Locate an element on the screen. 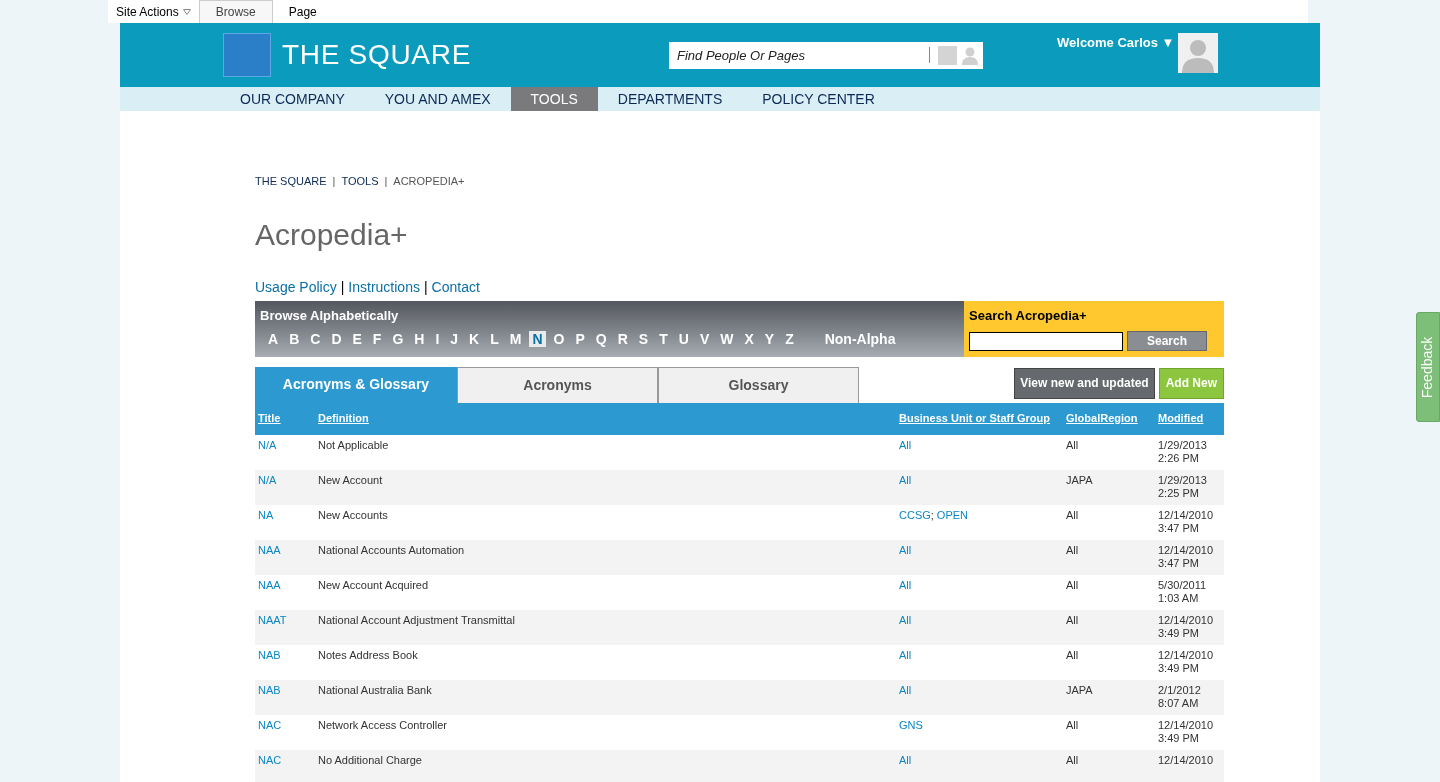  letter-link: I is located at coordinates (437, 339).